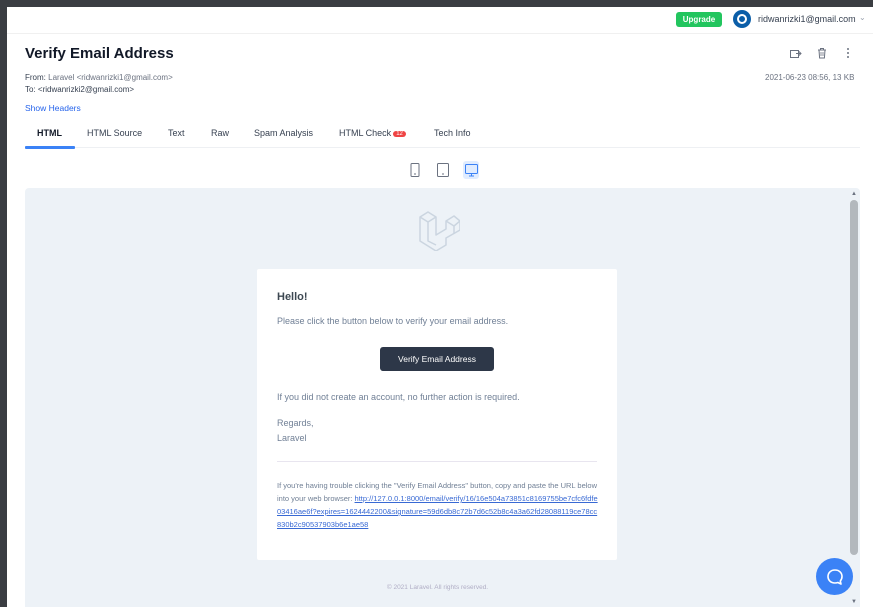 The image size is (873, 607). I want to click on user-email: ridwanrizki1@gmail.com, so click(807, 19).